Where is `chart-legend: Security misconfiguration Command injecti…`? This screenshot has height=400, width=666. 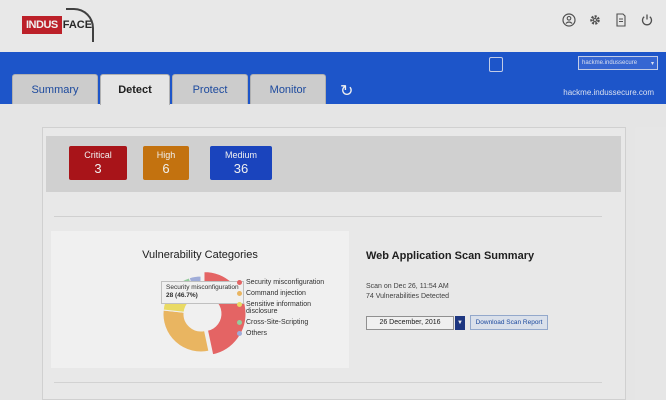 chart-legend: Security misconfiguration Command injecti… is located at coordinates (282, 310).